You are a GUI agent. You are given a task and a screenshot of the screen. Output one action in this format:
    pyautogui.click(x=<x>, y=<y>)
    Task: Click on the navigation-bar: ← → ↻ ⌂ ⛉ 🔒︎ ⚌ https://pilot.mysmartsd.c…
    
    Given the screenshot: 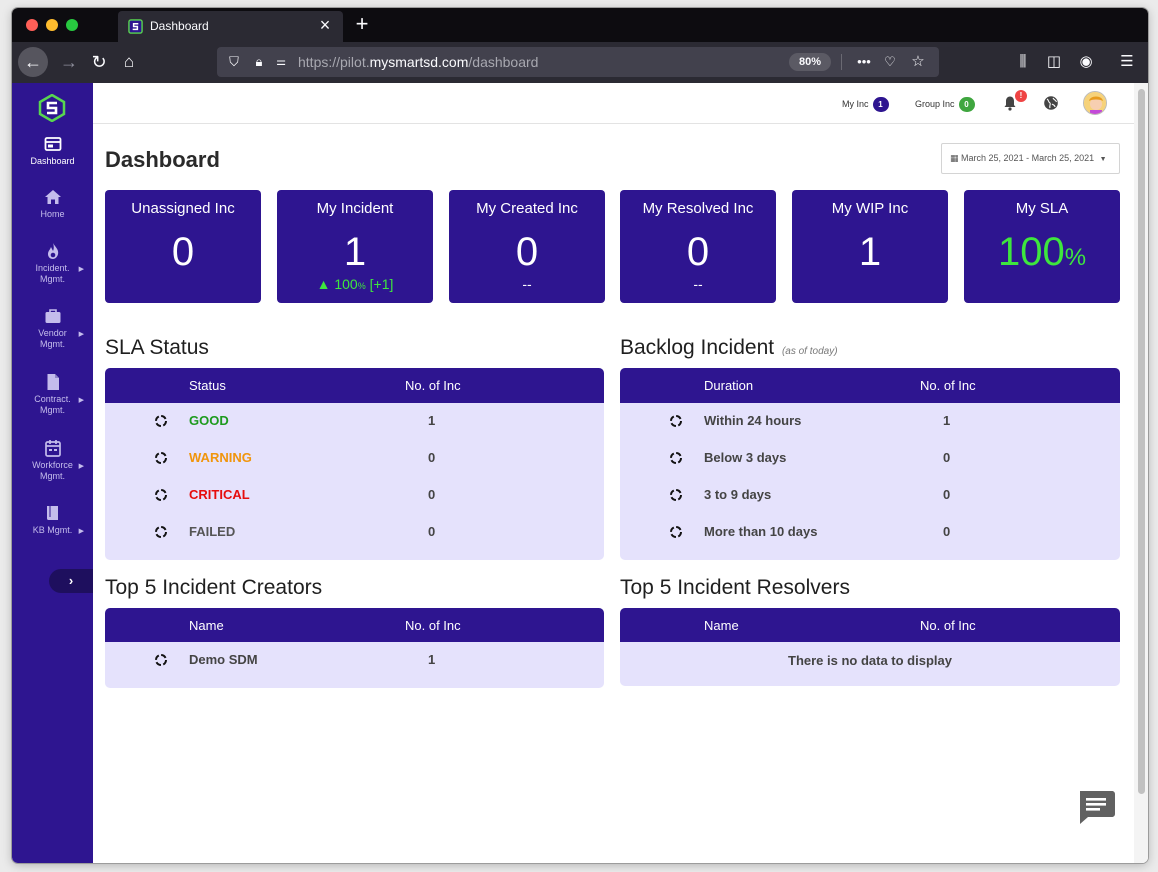 What is the action you would take?
    pyautogui.click(x=580, y=62)
    